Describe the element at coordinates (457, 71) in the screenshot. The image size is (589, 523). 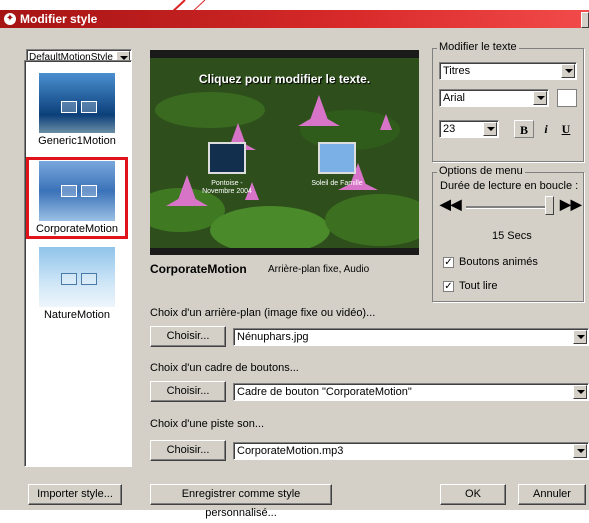
I see `text-target-value: Titres` at that location.